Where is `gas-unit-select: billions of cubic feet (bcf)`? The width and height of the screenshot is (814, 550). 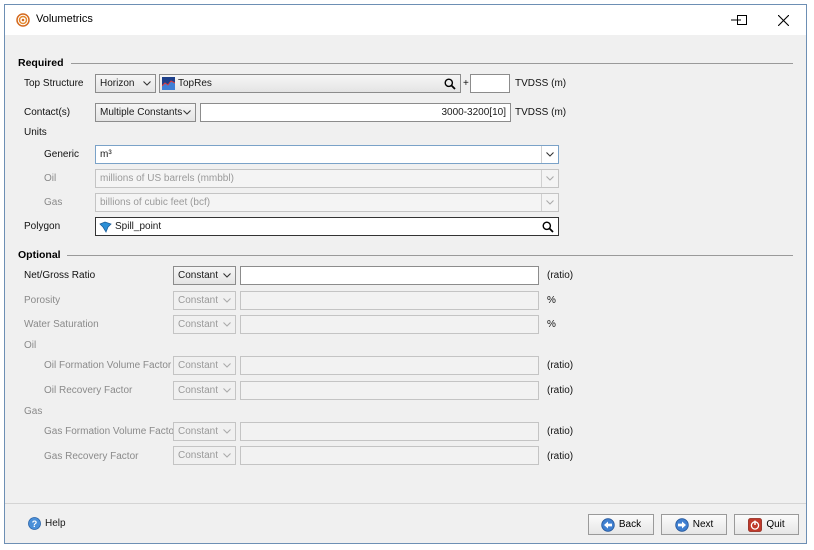
gas-unit-select: billions of cubic feet (bcf) is located at coordinates (327, 202).